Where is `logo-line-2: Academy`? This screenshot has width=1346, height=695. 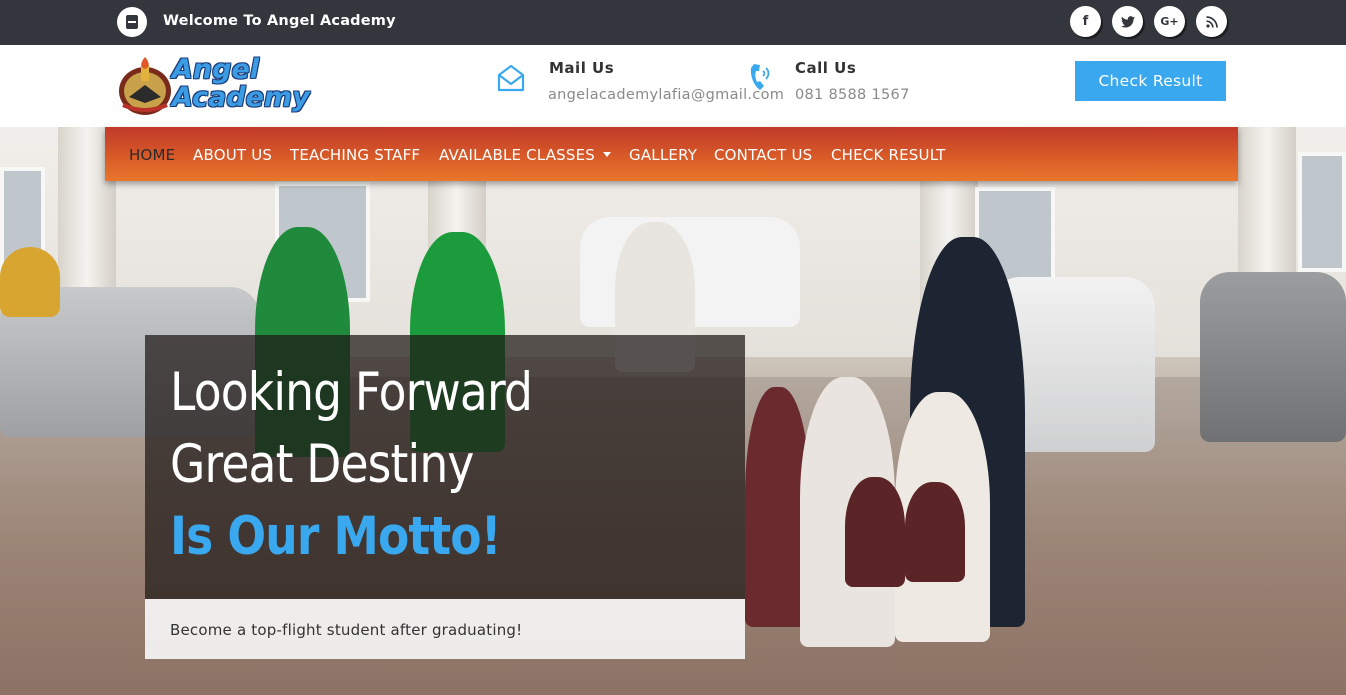 logo-line-2: Academy is located at coordinates (241, 97).